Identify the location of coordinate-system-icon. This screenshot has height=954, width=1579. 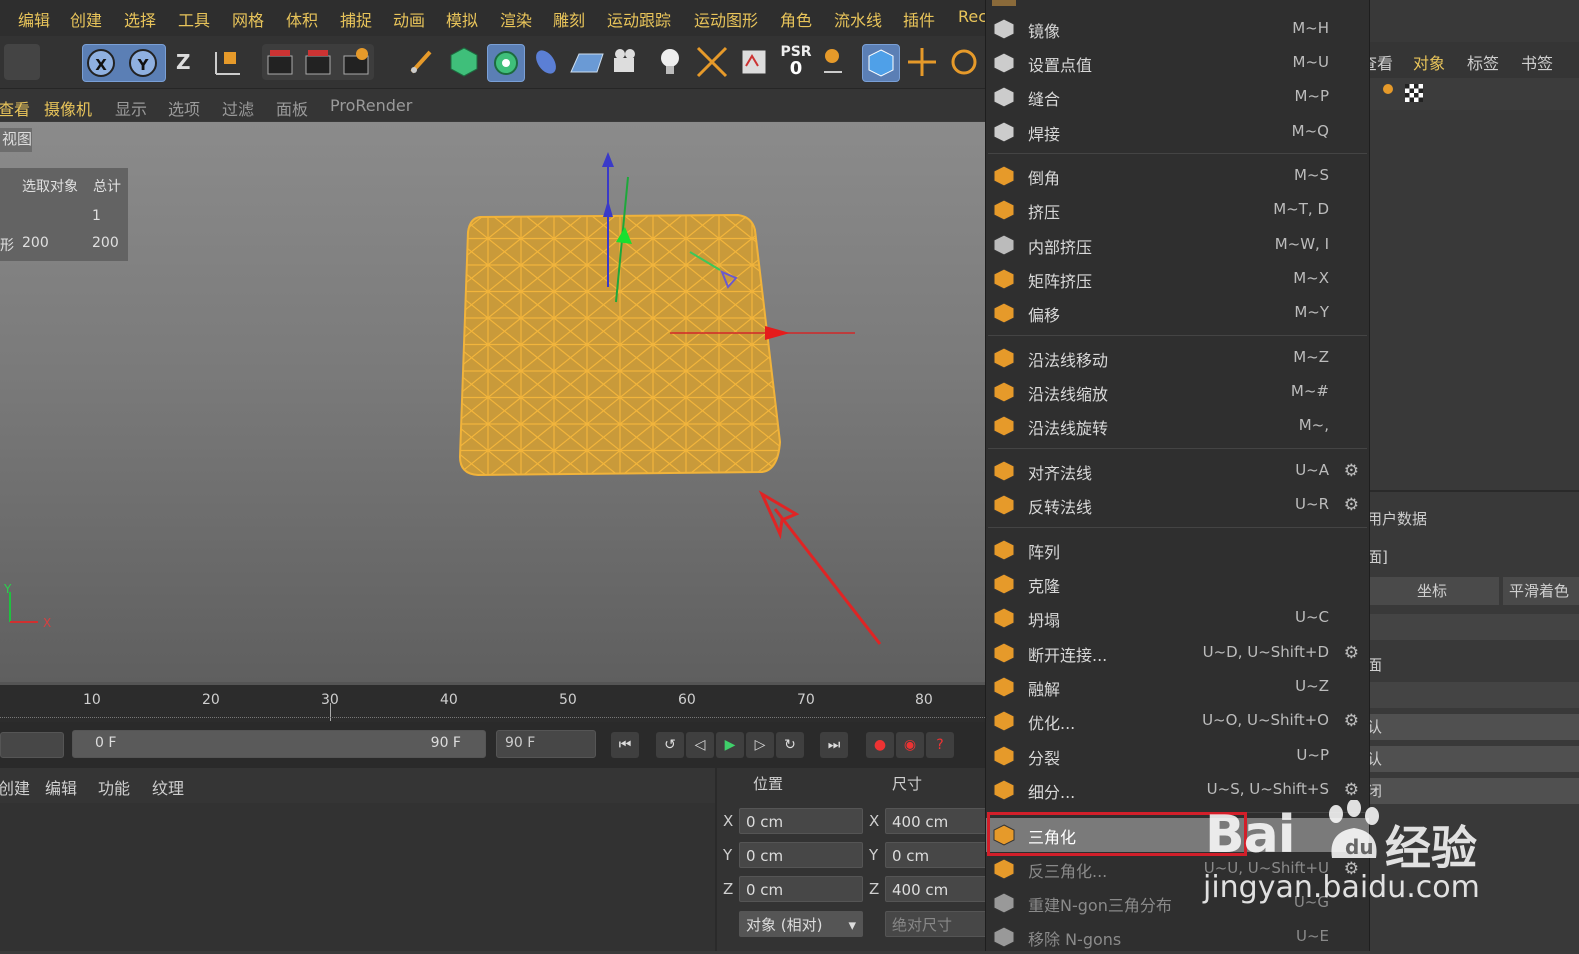
(228, 62).